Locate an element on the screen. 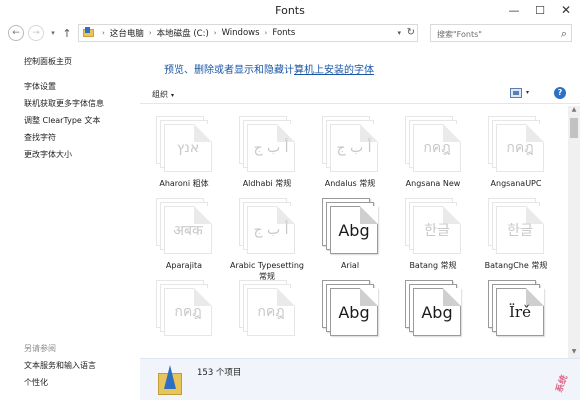 This screenshot has height=400, width=580. maximize-button: ☐ is located at coordinates (540, 10).